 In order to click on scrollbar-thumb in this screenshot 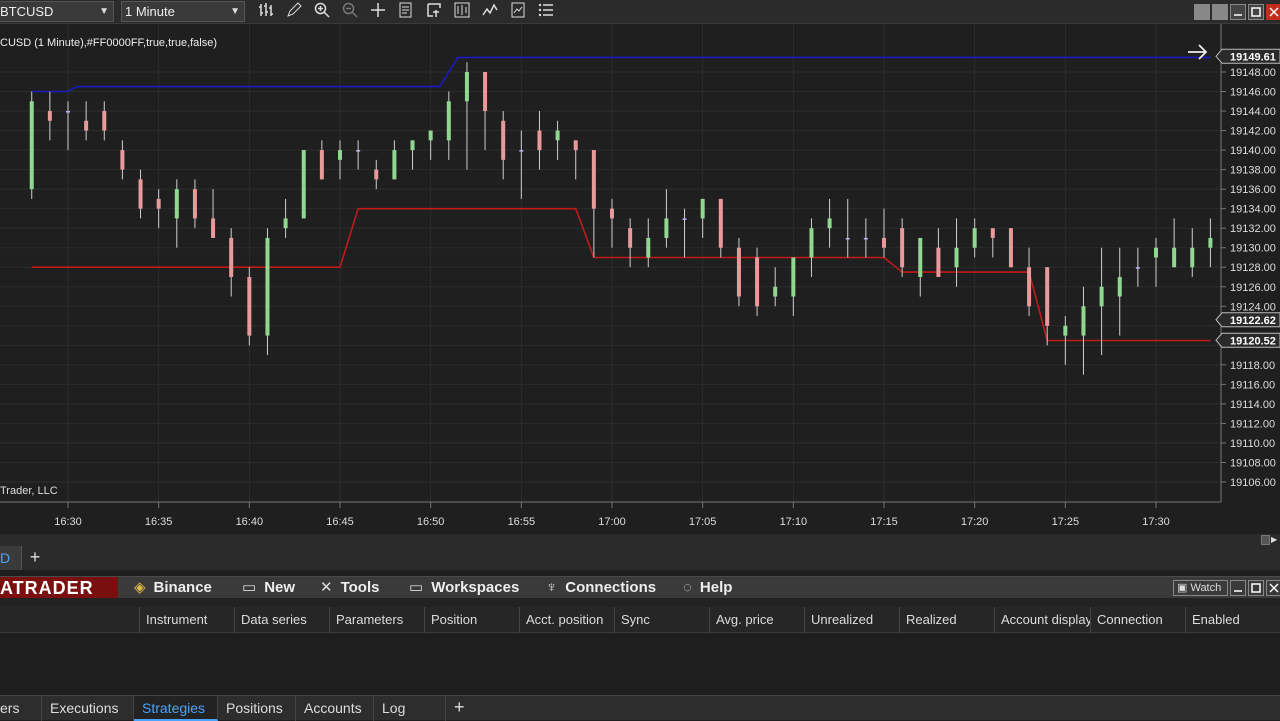, I will do `click(1265, 540)`.